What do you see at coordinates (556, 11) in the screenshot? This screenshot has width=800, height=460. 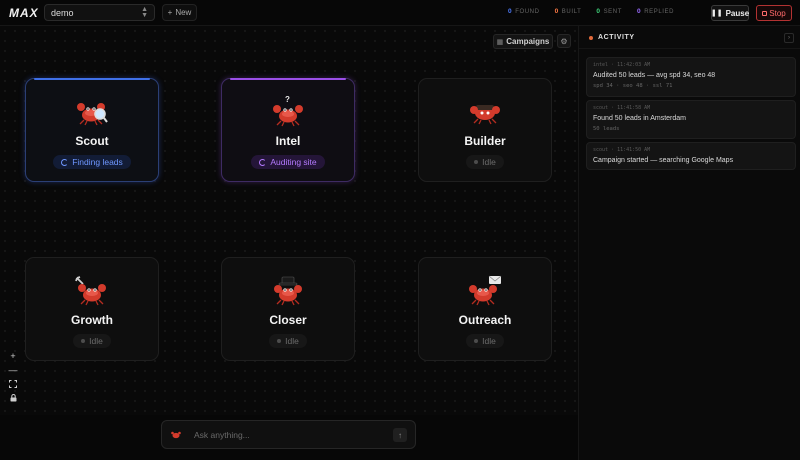 I see `stat-built-count: 0` at bounding box center [556, 11].